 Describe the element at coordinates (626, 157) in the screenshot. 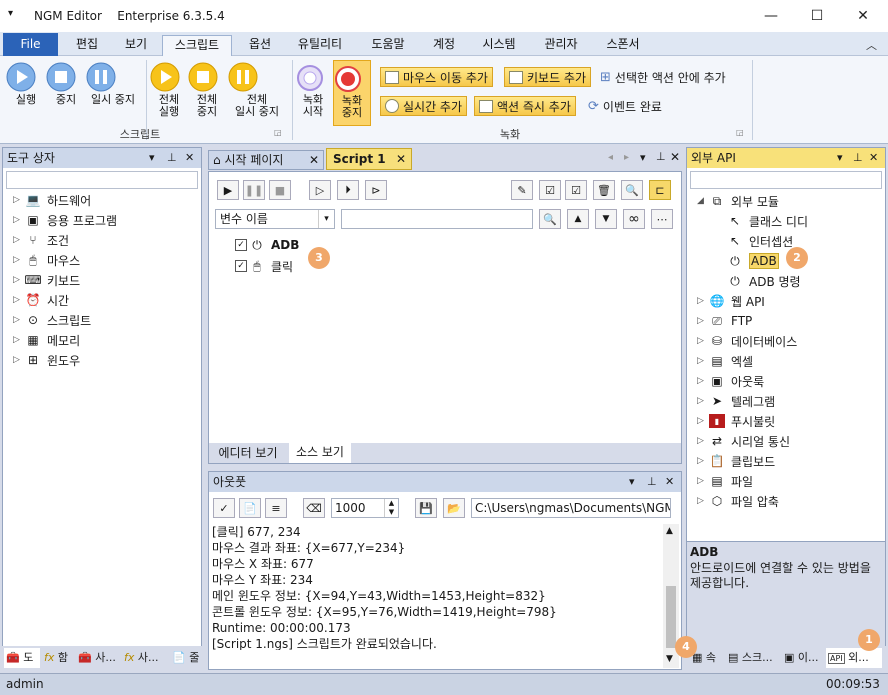

I see `scroll-right-icon: ▸` at that location.